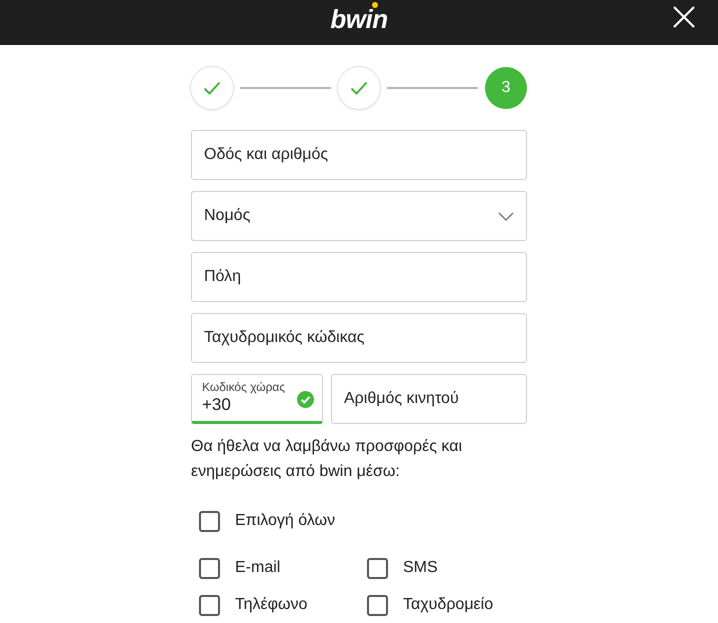 This screenshot has height=623, width=718. I want to click on close-icon, so click(684, 17).